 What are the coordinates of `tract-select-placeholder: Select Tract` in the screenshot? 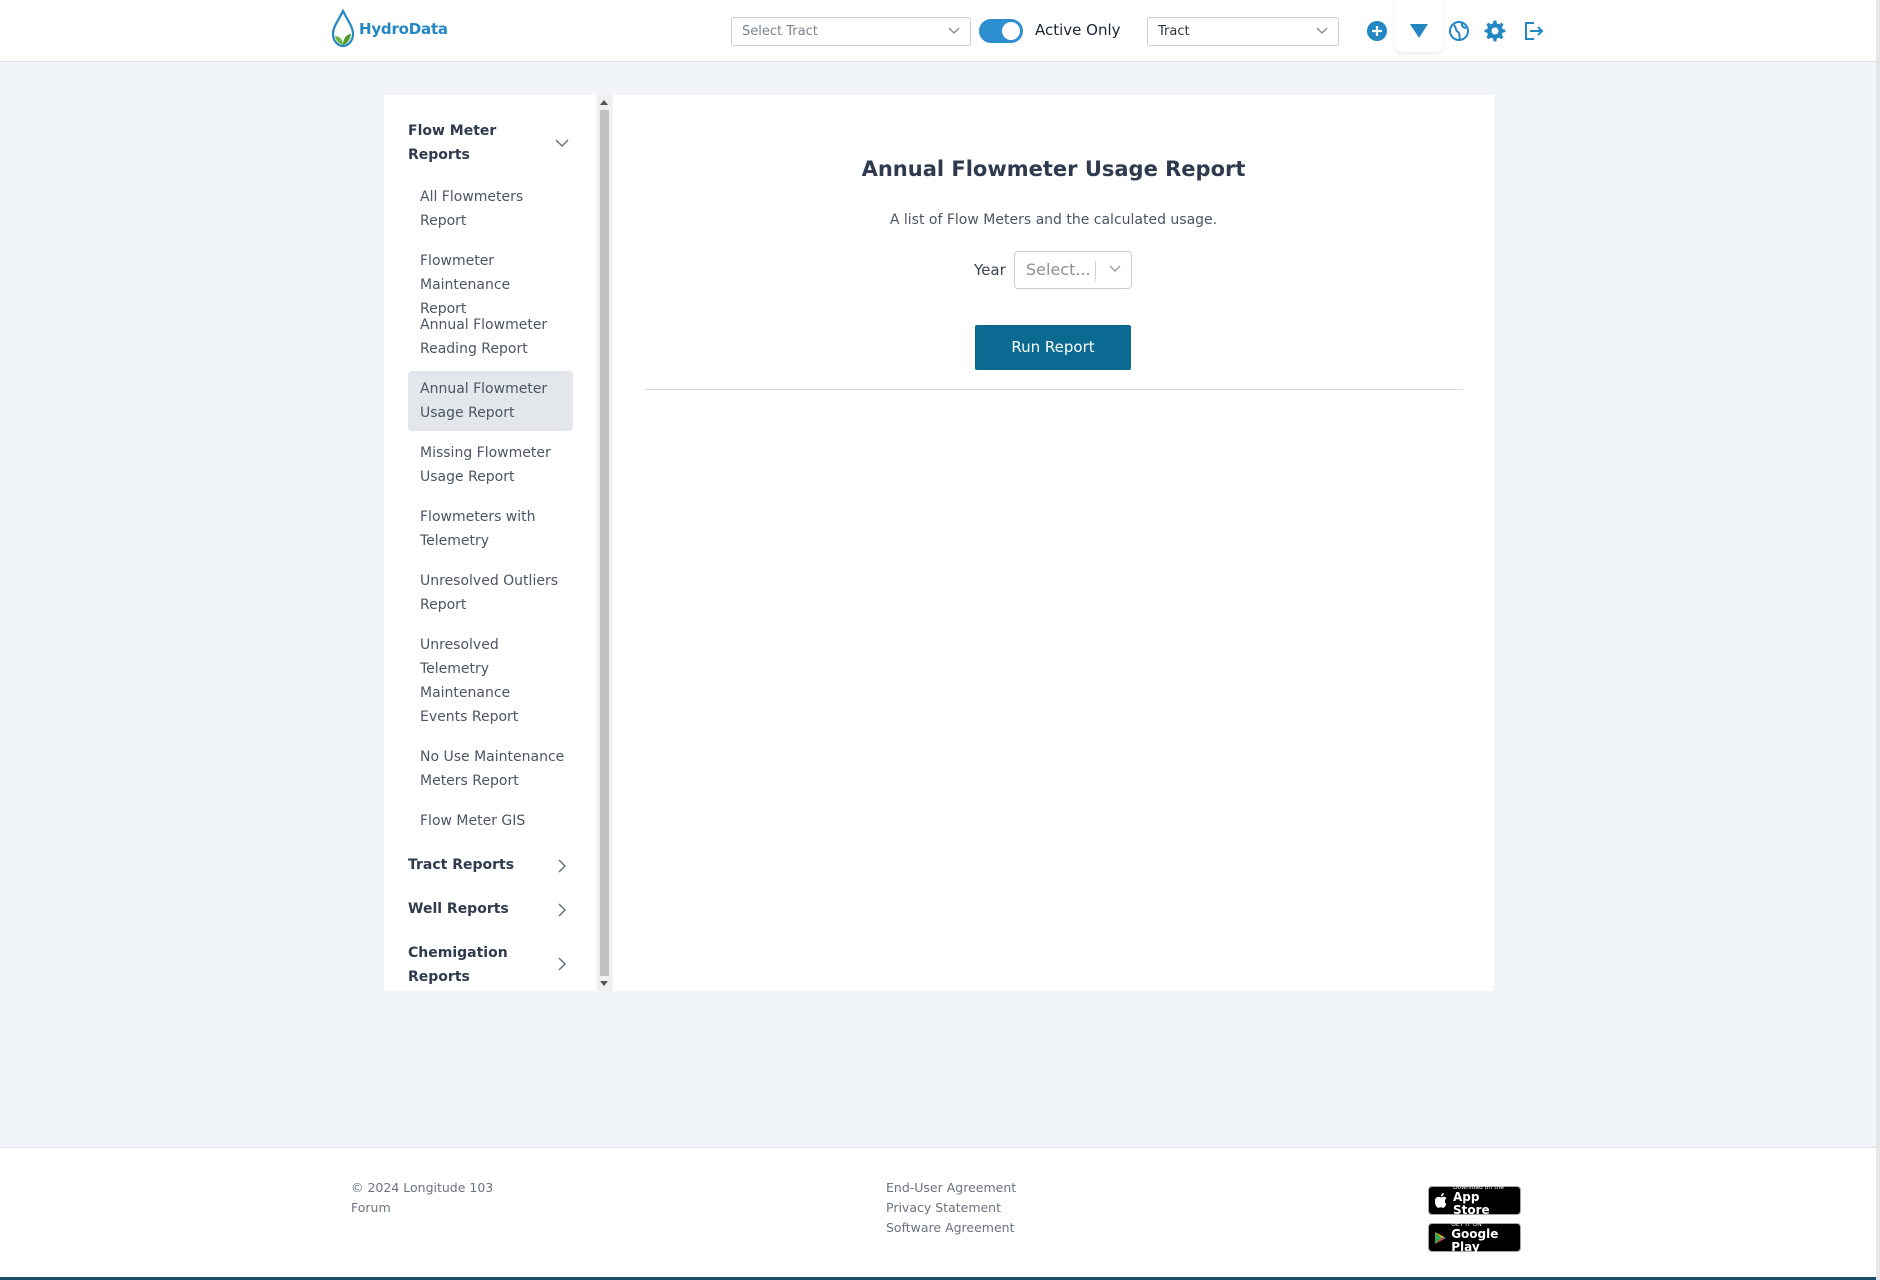 It's located at (780, 31).